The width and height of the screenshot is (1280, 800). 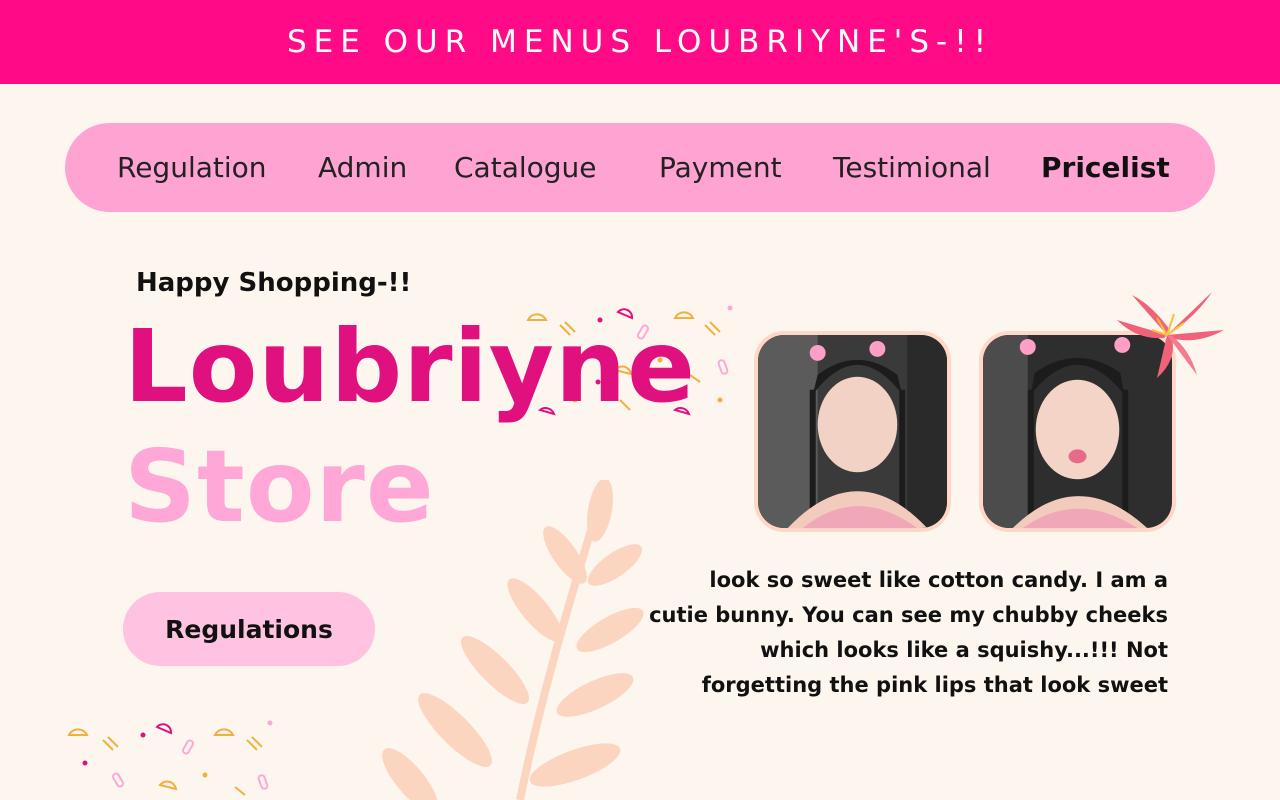 What do you see at coordinates (170, 758) in the screenshot?
I see `confetti-icon` at bounding box center [170, 758].